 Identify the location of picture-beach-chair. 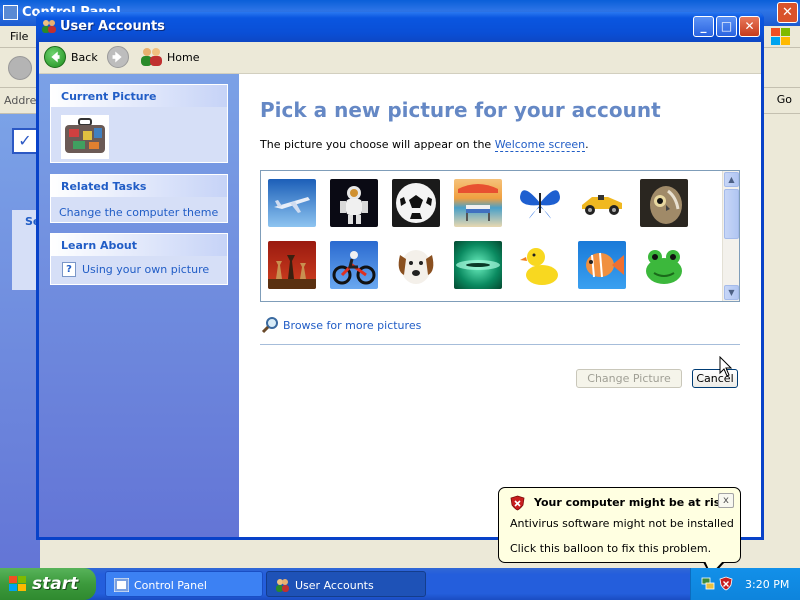
(478, 203).